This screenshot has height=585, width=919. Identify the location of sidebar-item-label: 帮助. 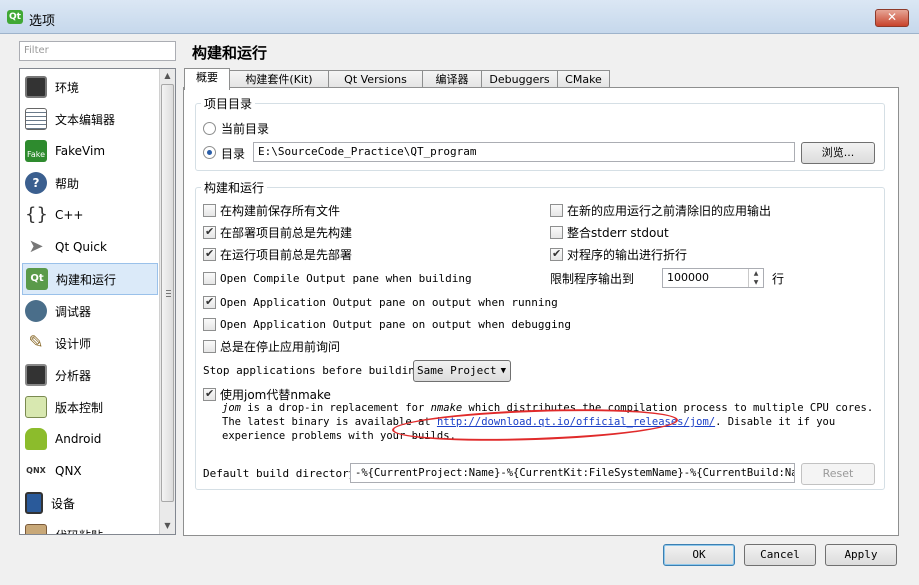
(67, 183).